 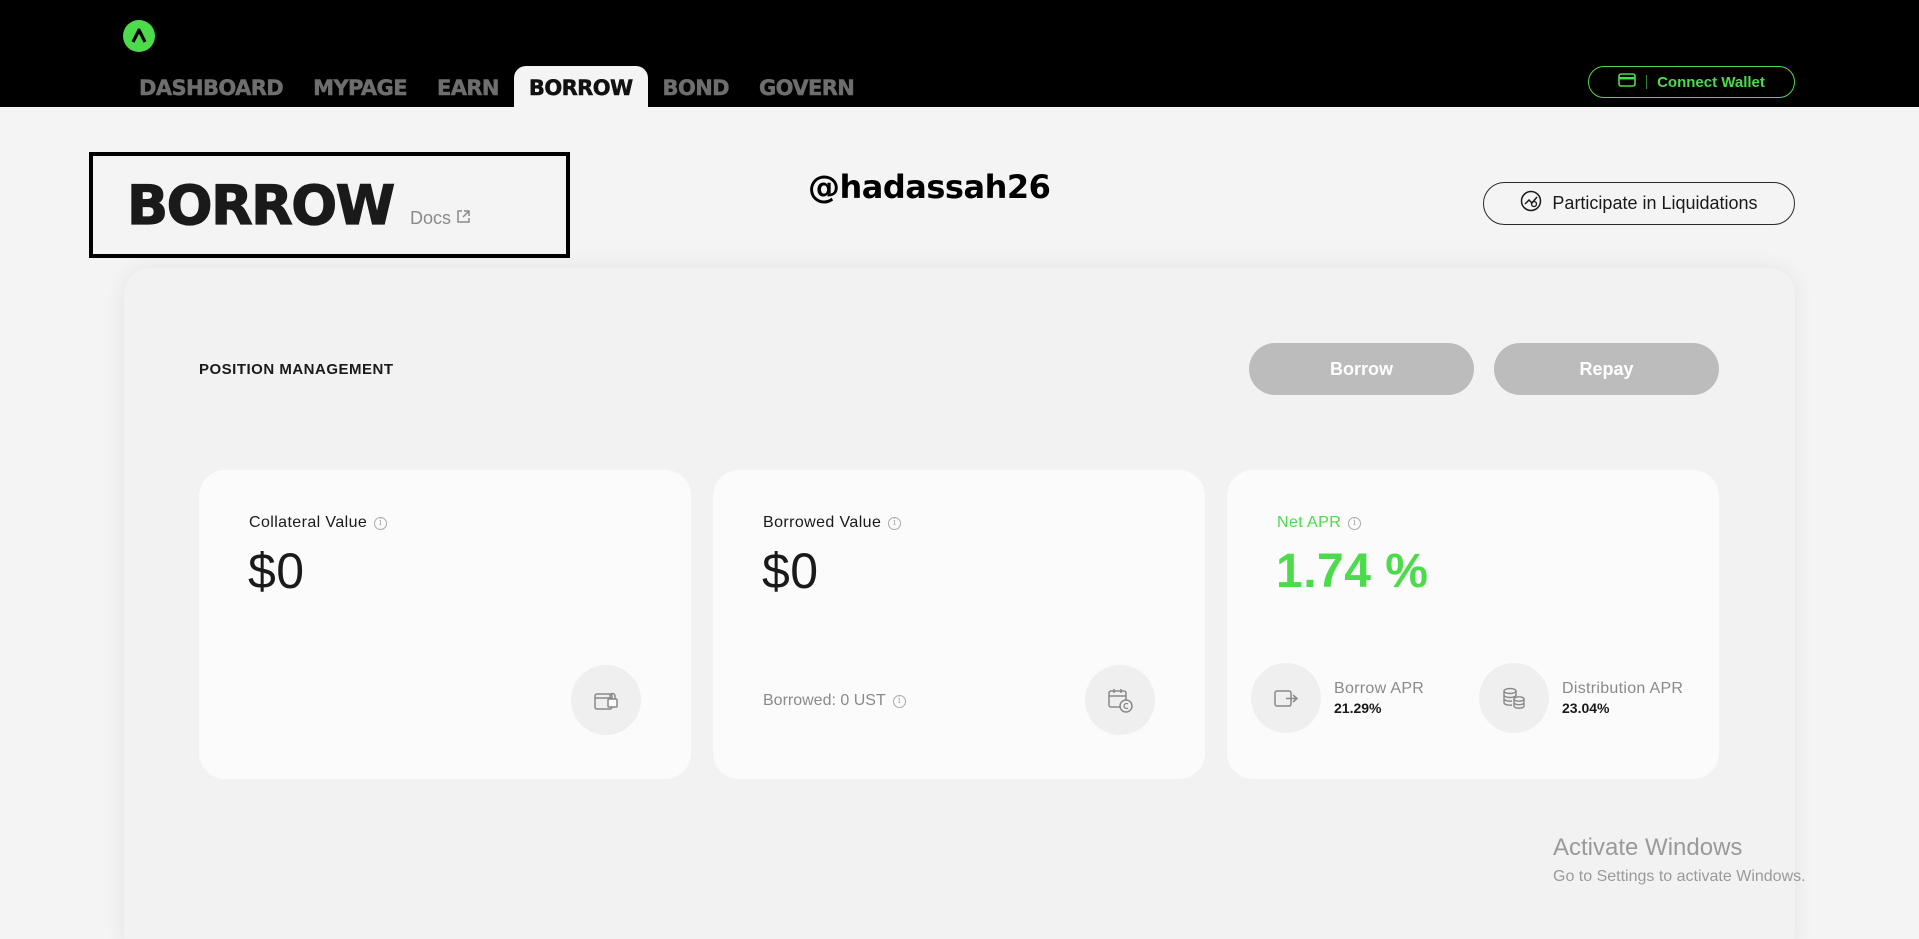 What do you see at coordinates (1286, 698) in the screenshot?
I see `wallet-out-icon` at bounding box center [1286, 698].